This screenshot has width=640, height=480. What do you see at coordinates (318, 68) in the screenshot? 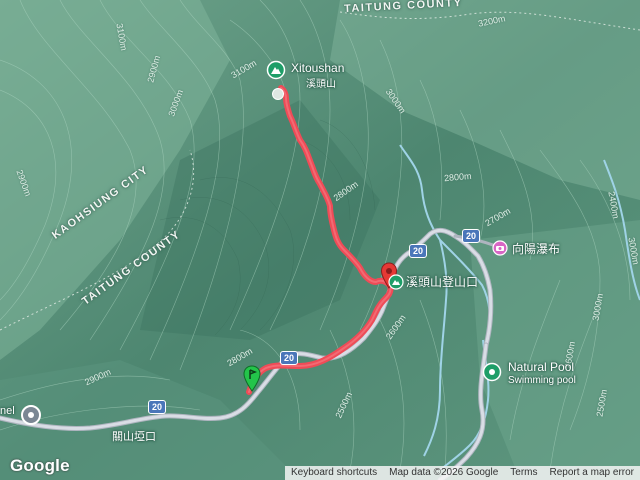
I see `poi-xitoushan-name: Xitoushan` at bounding box center [318, 68].